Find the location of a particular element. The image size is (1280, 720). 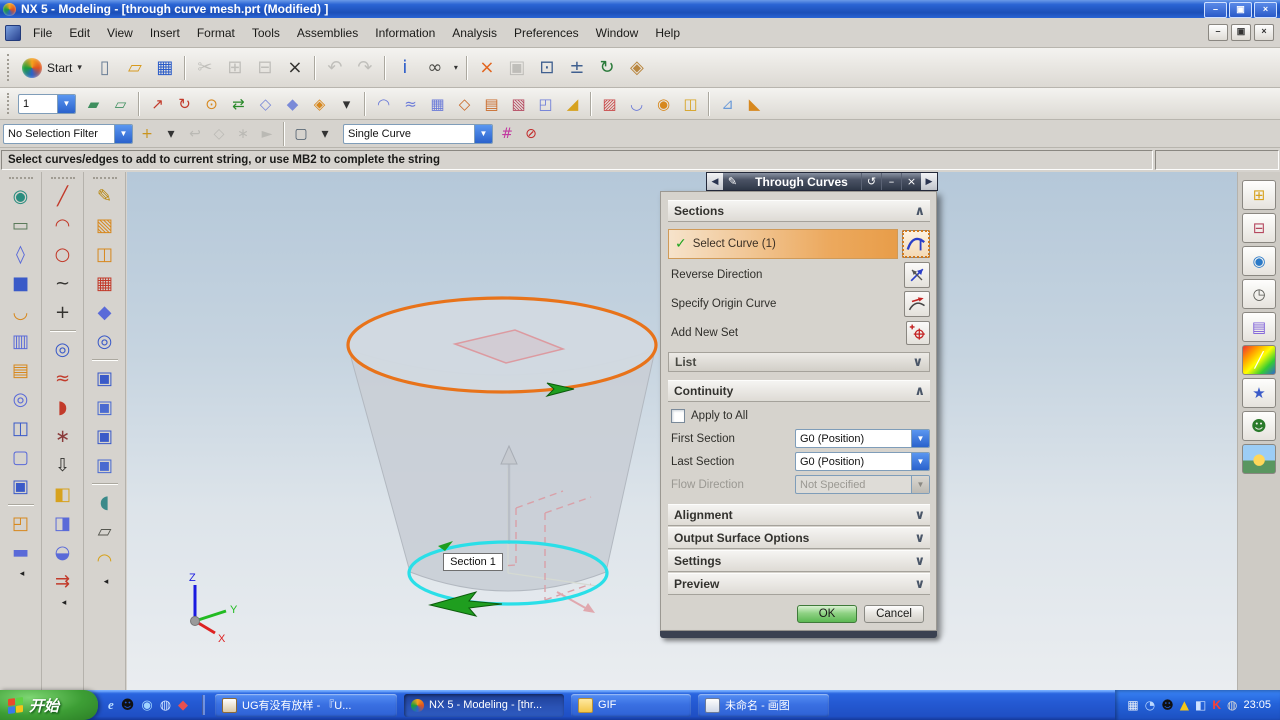

apply-to-all-checkbox is located at coordinates (678, 416).